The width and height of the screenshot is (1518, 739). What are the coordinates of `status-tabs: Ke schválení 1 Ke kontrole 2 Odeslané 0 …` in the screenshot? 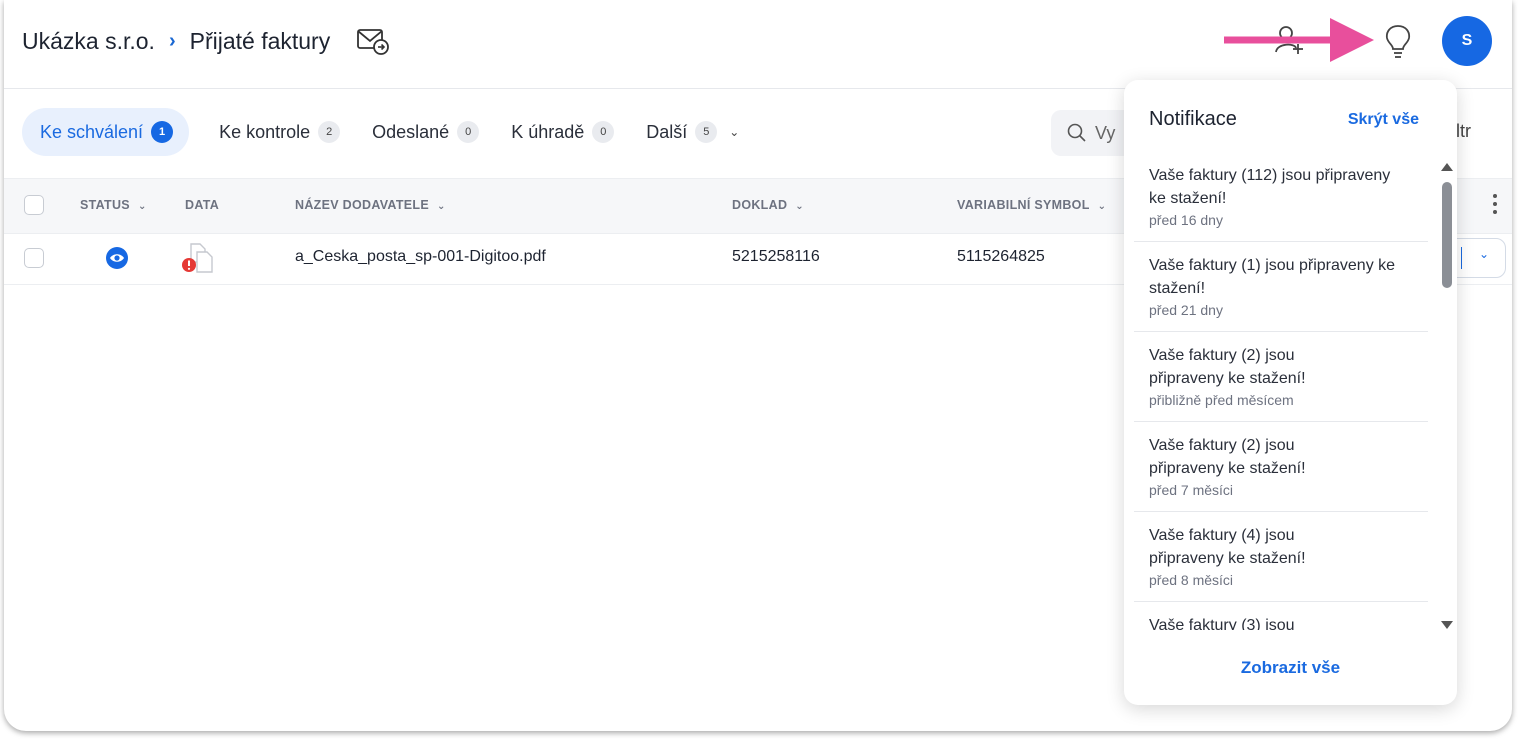 It's located at (388, 132).